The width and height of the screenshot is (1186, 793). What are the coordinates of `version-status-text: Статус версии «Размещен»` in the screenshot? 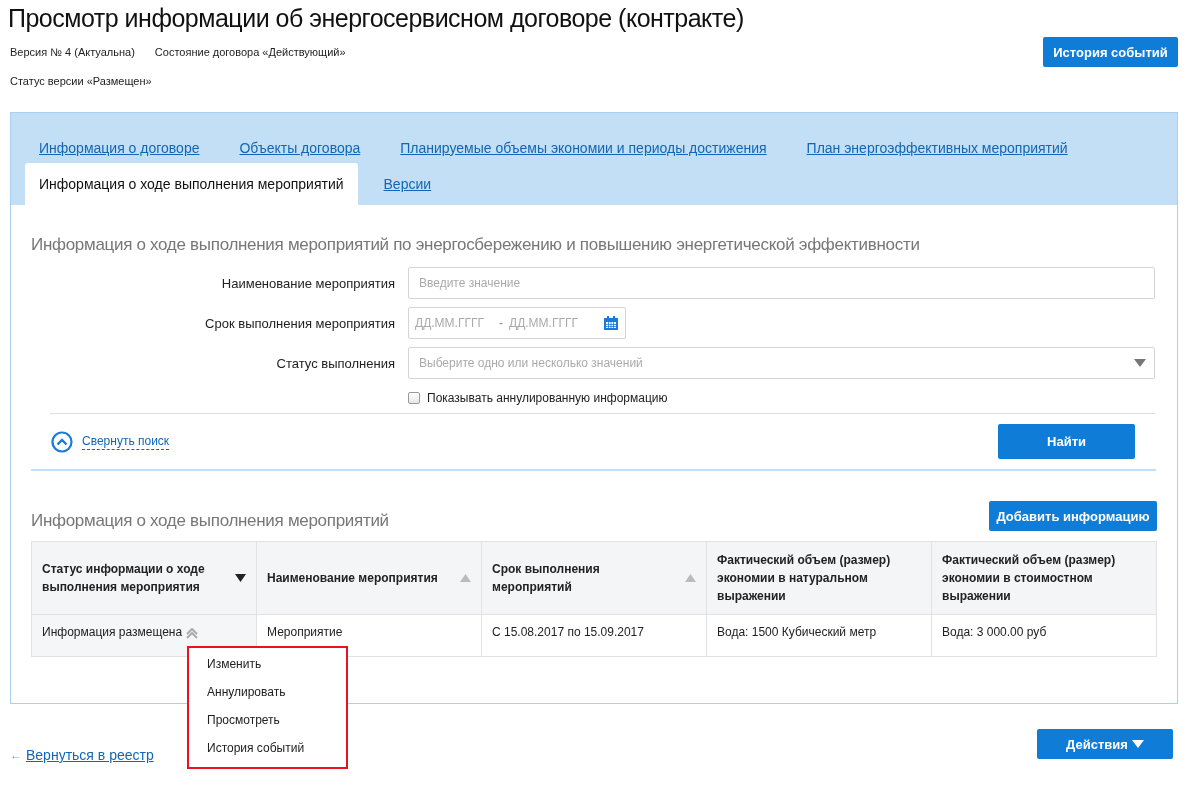 It's located at (81, 81).